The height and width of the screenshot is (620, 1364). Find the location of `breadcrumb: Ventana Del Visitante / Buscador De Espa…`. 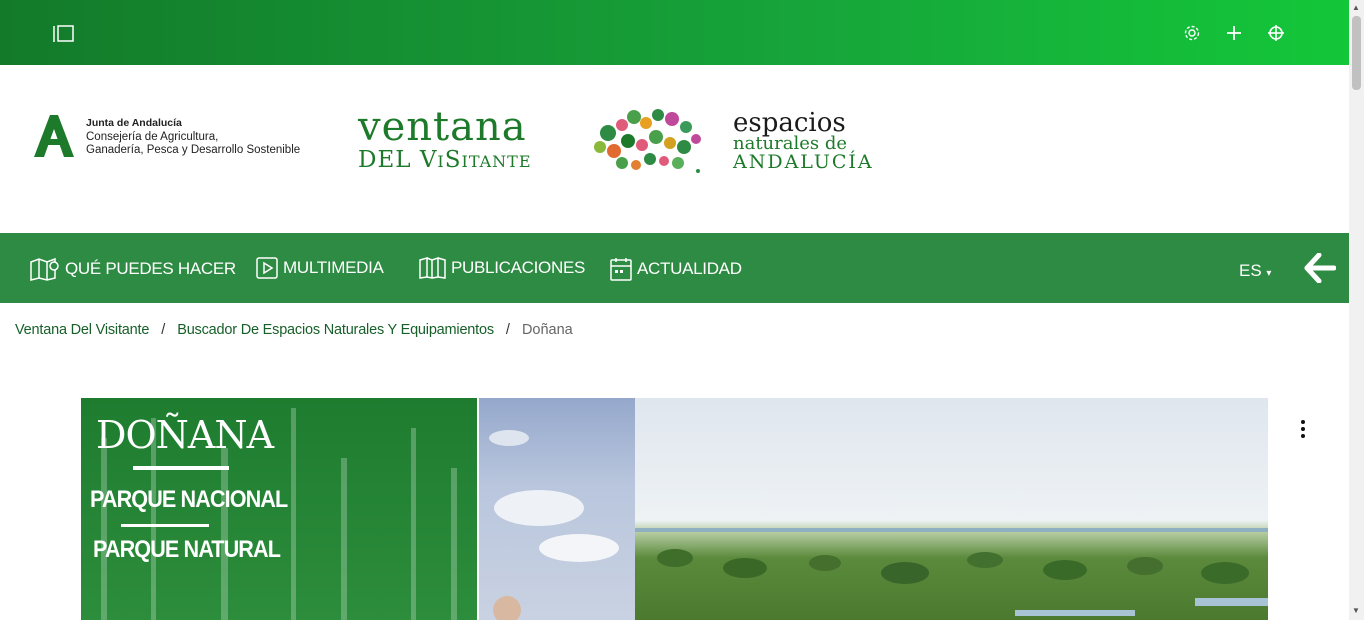

breadcrumb: Ventana Del Visitante / Buscador De Espa… is located at coordinates (294, 330).